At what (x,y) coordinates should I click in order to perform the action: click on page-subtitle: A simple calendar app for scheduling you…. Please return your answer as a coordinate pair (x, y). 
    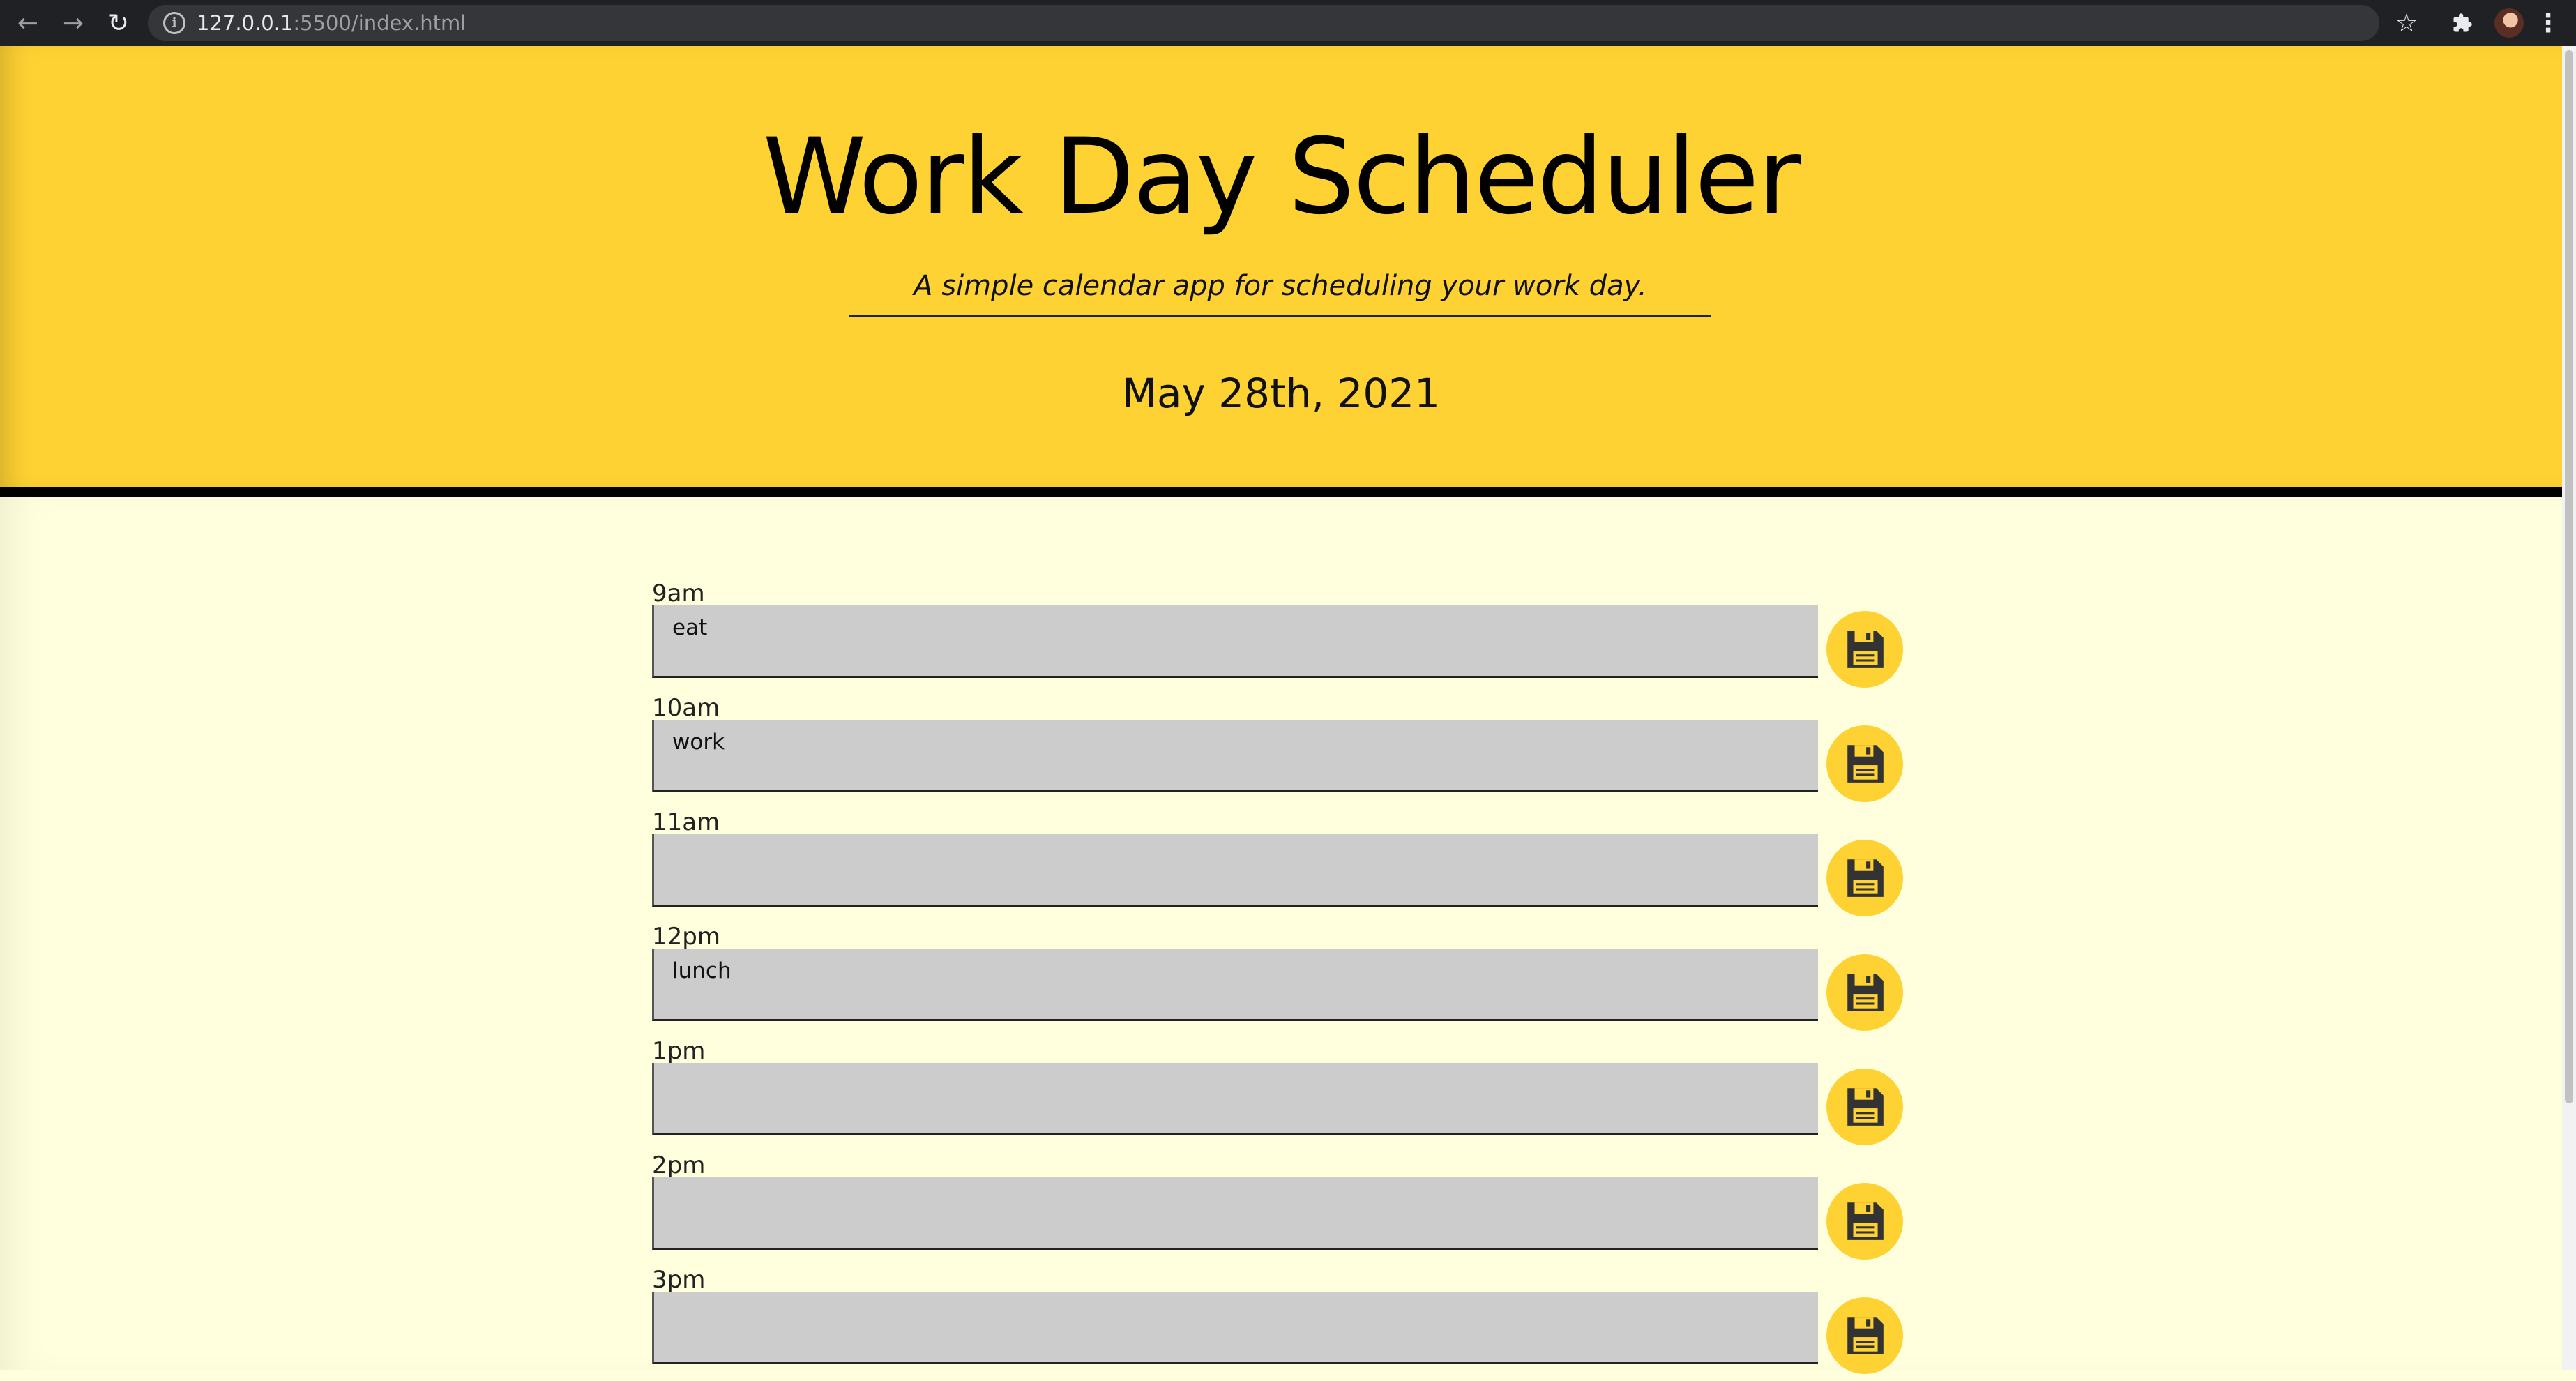
    Looking at the image, I should click on (1280, 291).